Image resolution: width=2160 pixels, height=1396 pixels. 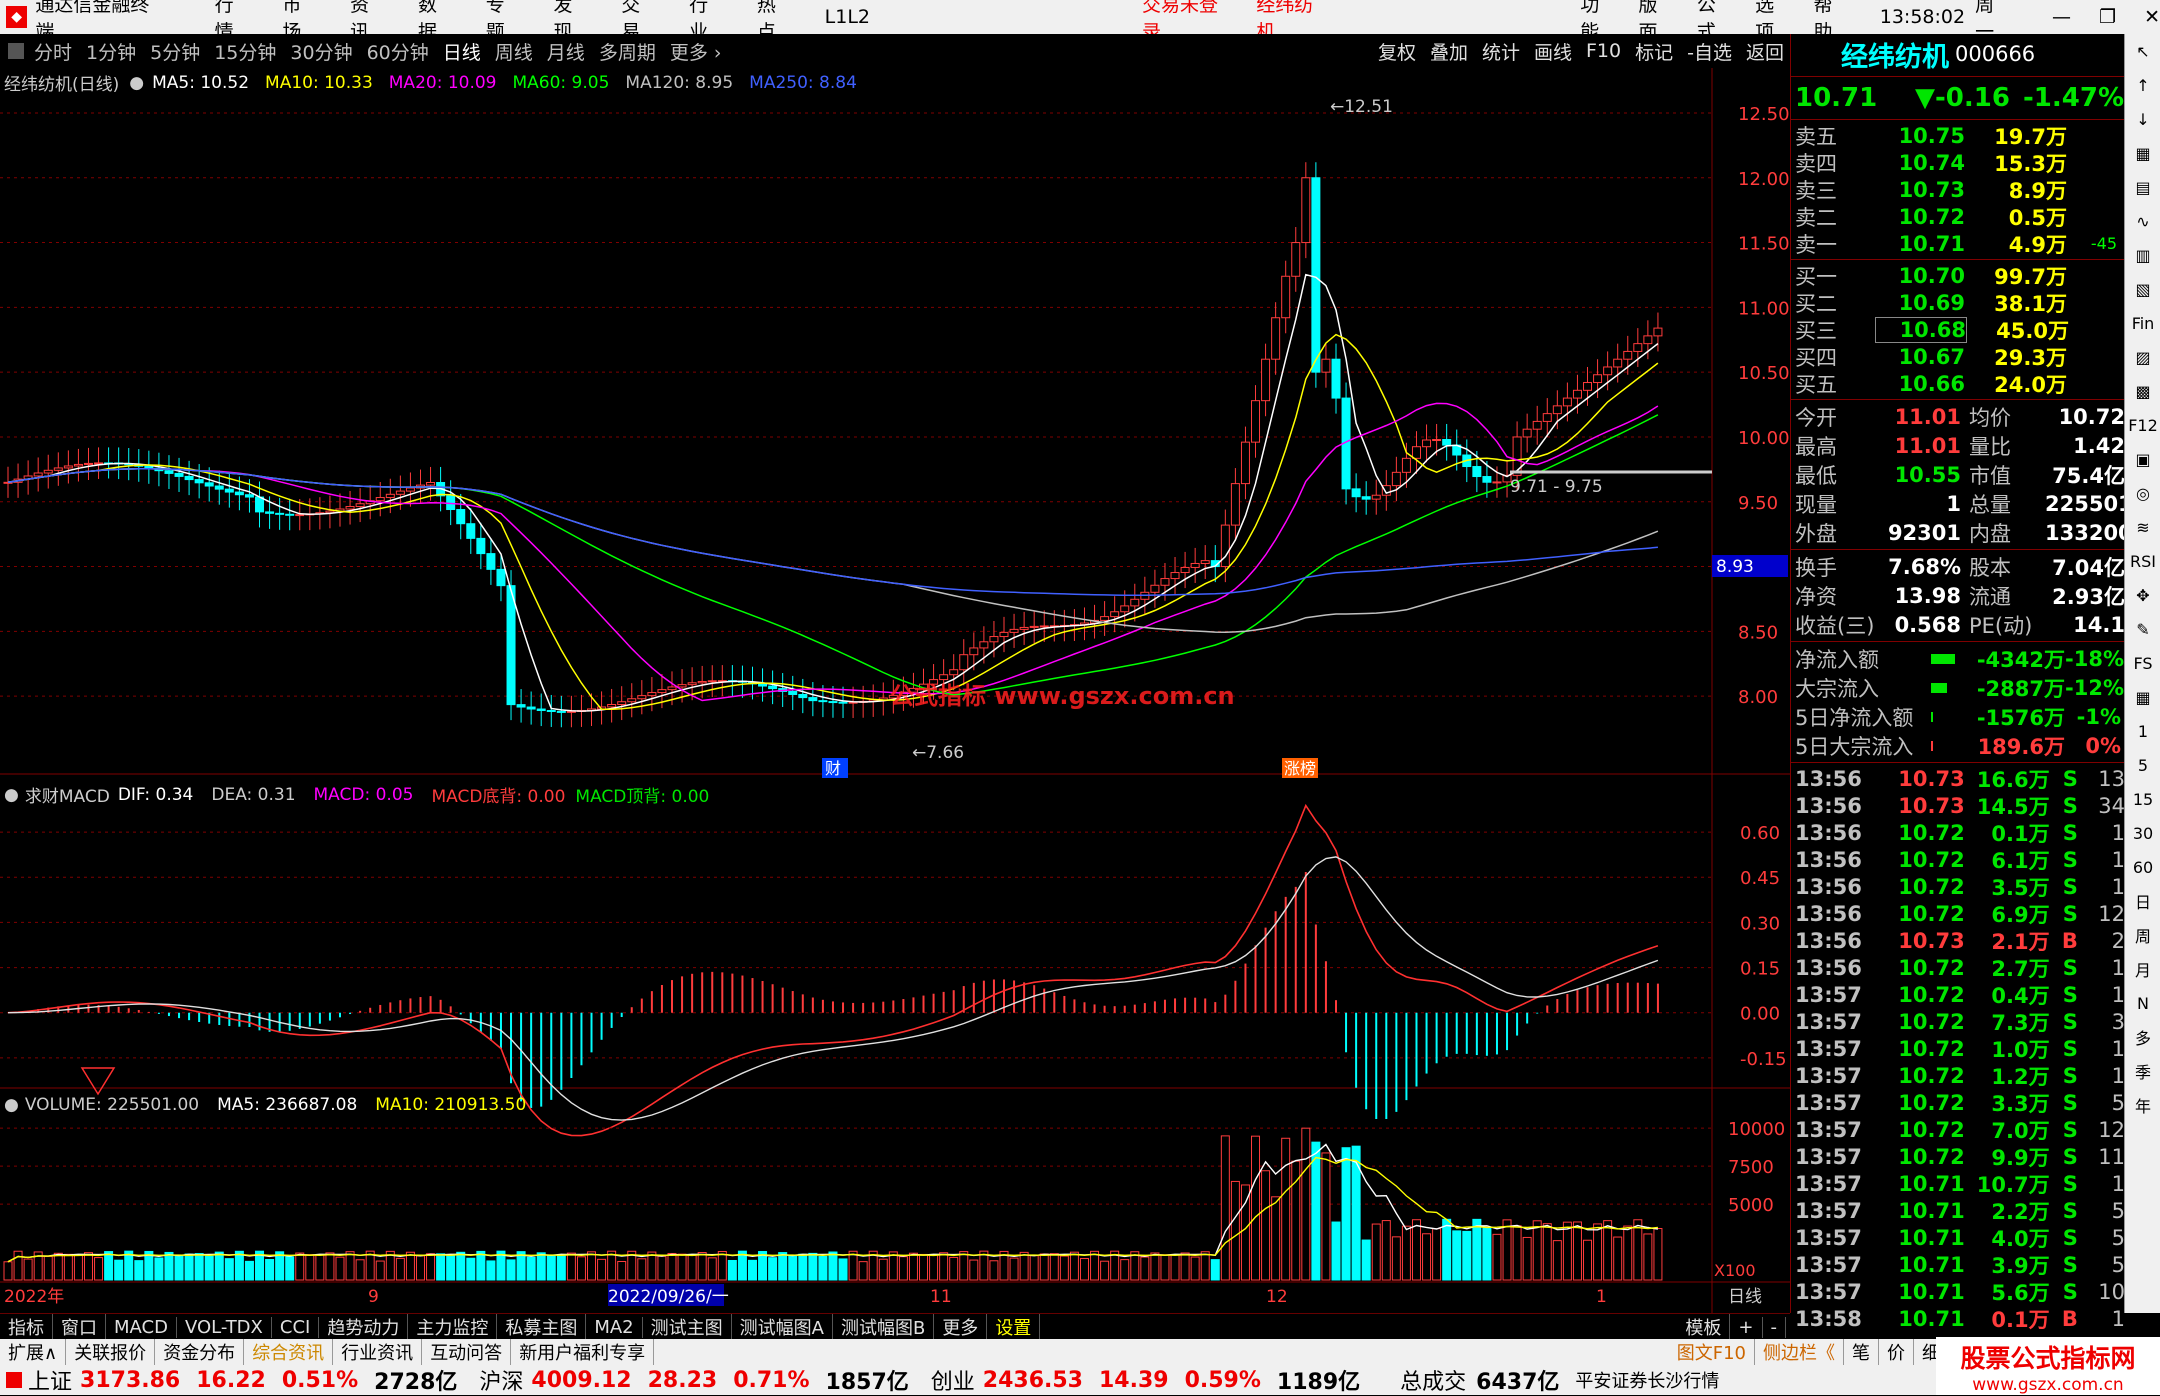 What do you see at coordinates (2142, 833) in the screenshot?
I see `vertical-tool-23-icon: 30` at bounding box center [2142, 833].